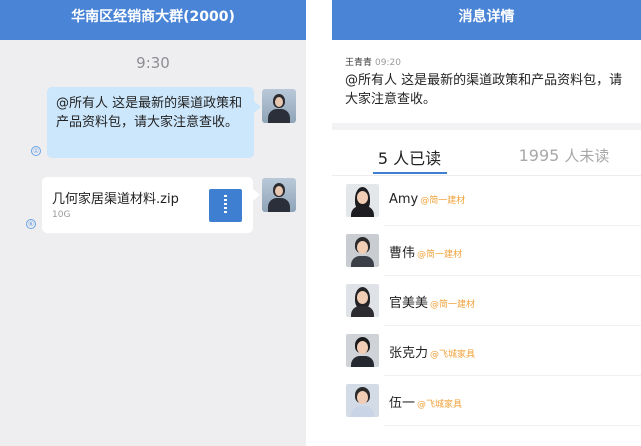 Image resolution: width=641 pixels, height=446 pixels. Describe the element at coordinates (36, 151) in the screenshot. I see `read-count-indicator: ①` at that location.